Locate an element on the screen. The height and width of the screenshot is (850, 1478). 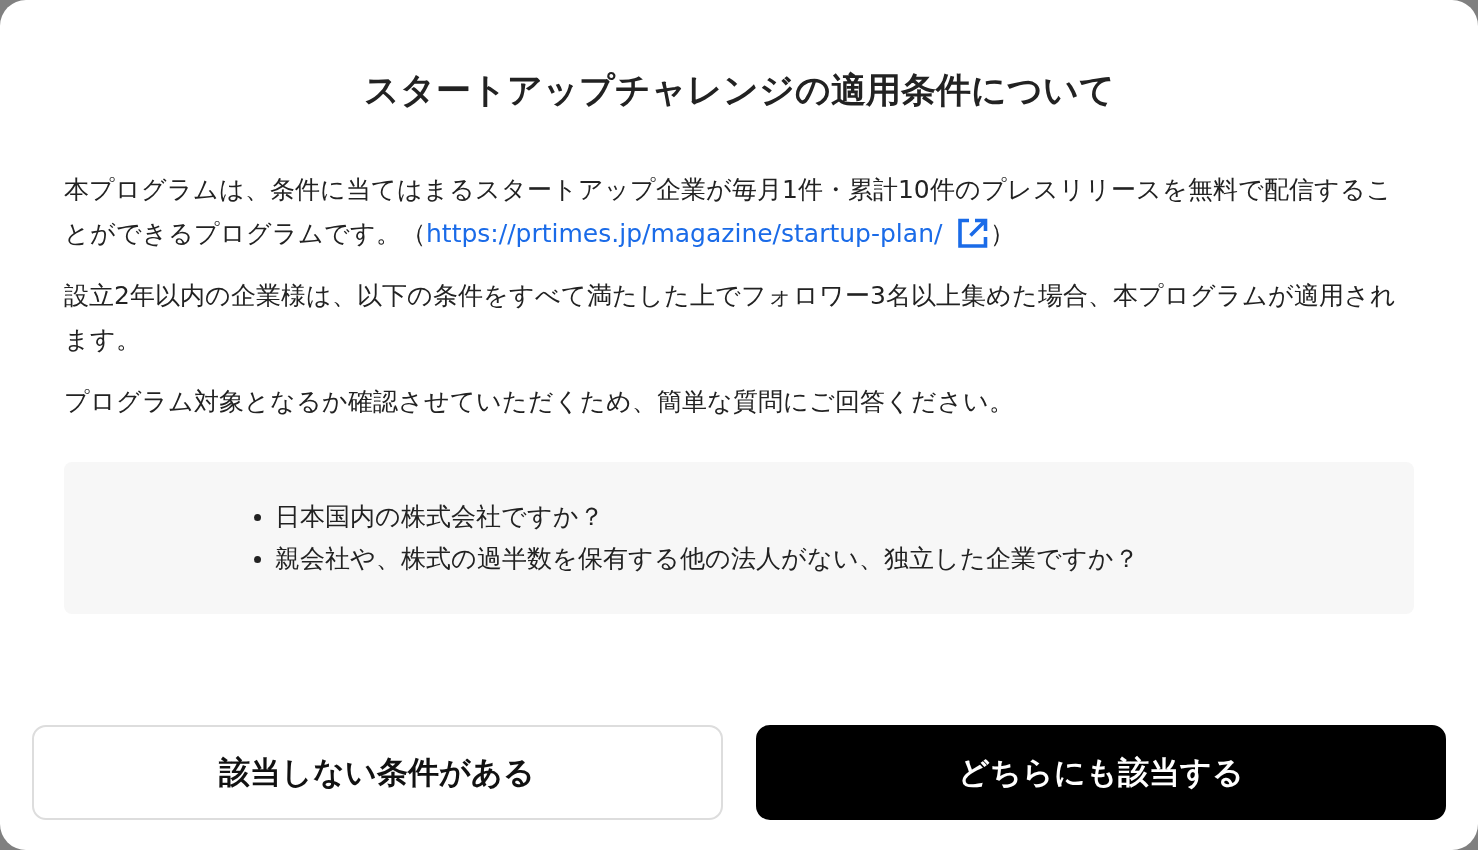
body-paragraph: 設立2年以内の企業様は、以下の条件をすべて満たした上でフォロワー3名以上集めた場合、本プログラムが適用されます。 is located at coordinates (730, 318).